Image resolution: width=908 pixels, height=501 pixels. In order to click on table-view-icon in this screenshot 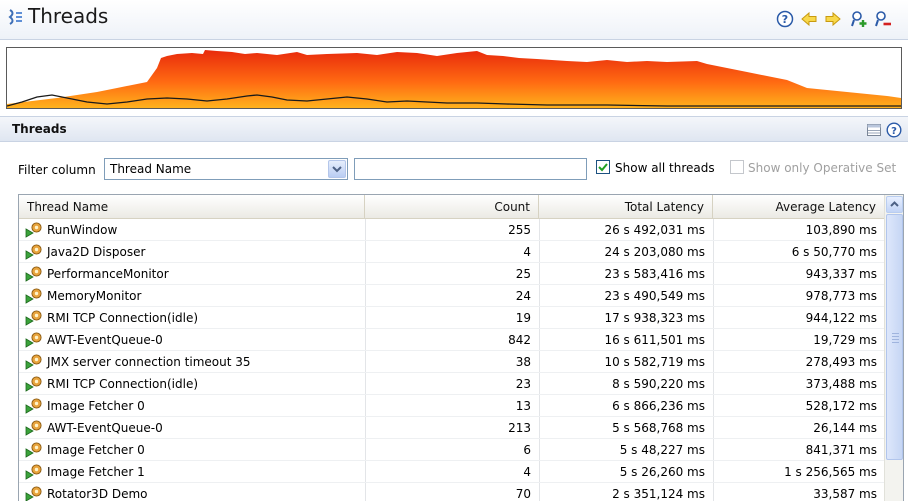, I will do `click(874, 130)`.